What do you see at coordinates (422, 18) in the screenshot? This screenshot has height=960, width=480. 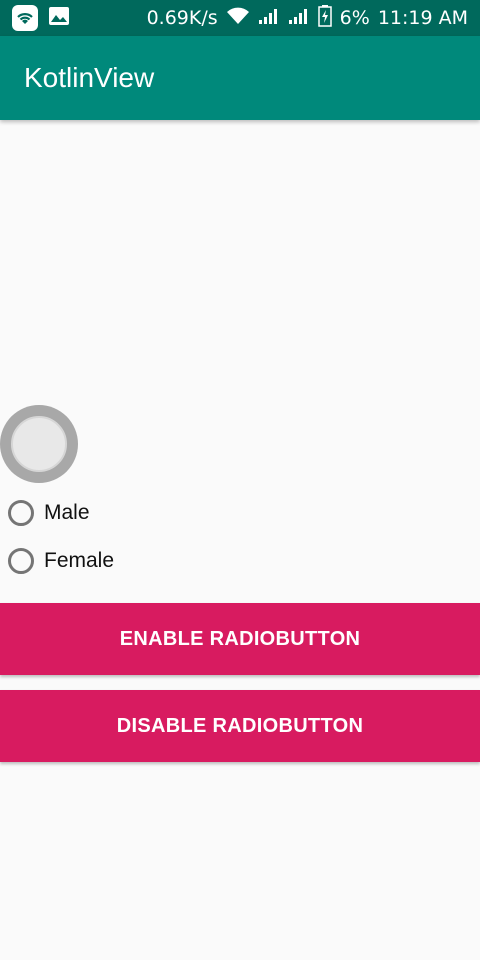 I see `clock: 11:19 AM` at bounding box center [422, 18].